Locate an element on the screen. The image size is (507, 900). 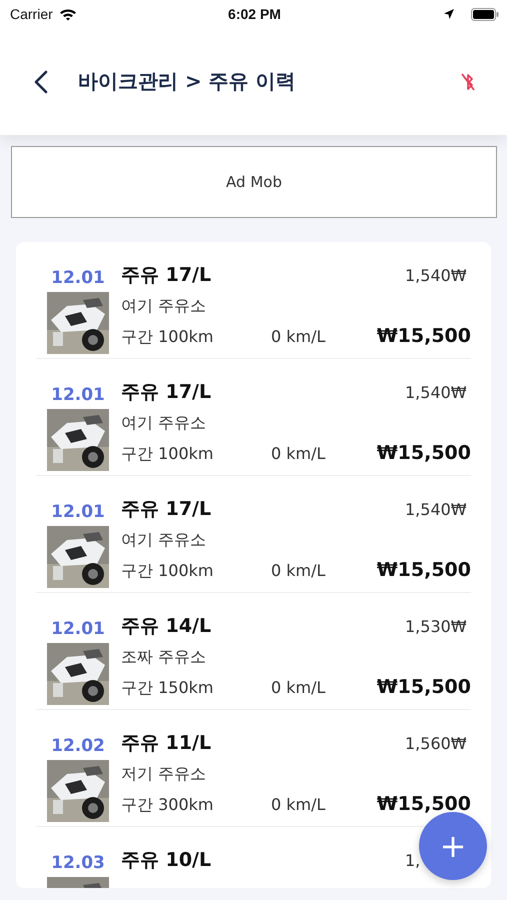
distance-text: 구간 150km is located at coordinates (167, 688).